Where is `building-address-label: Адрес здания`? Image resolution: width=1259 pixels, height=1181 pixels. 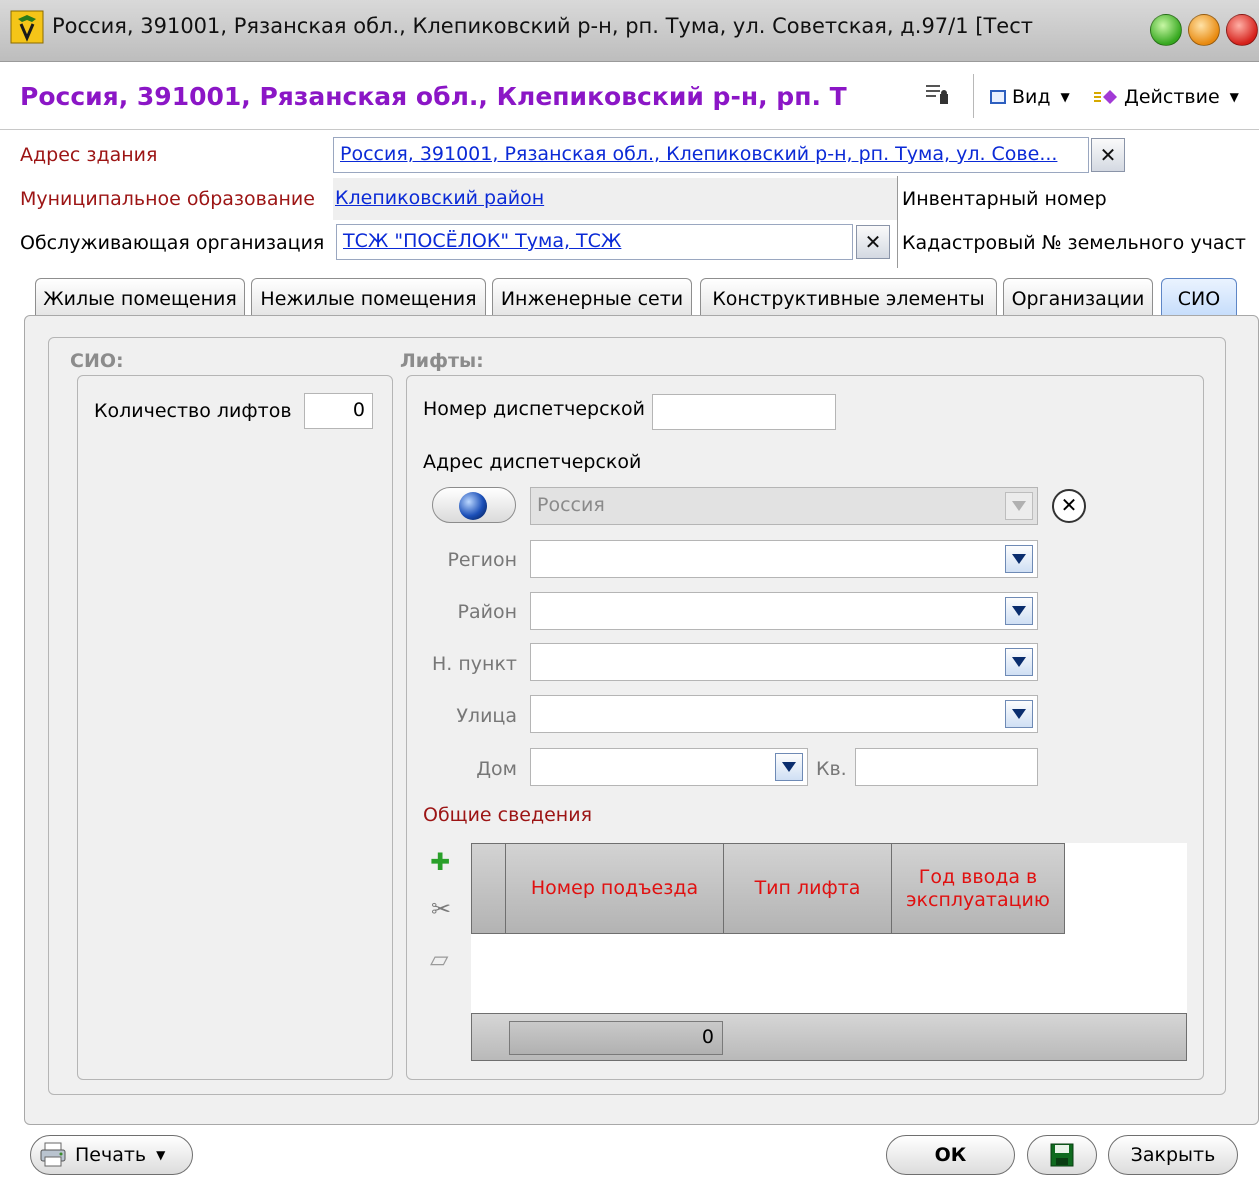
building-address-label: Адрес здания is located at coordinates (89, 155).